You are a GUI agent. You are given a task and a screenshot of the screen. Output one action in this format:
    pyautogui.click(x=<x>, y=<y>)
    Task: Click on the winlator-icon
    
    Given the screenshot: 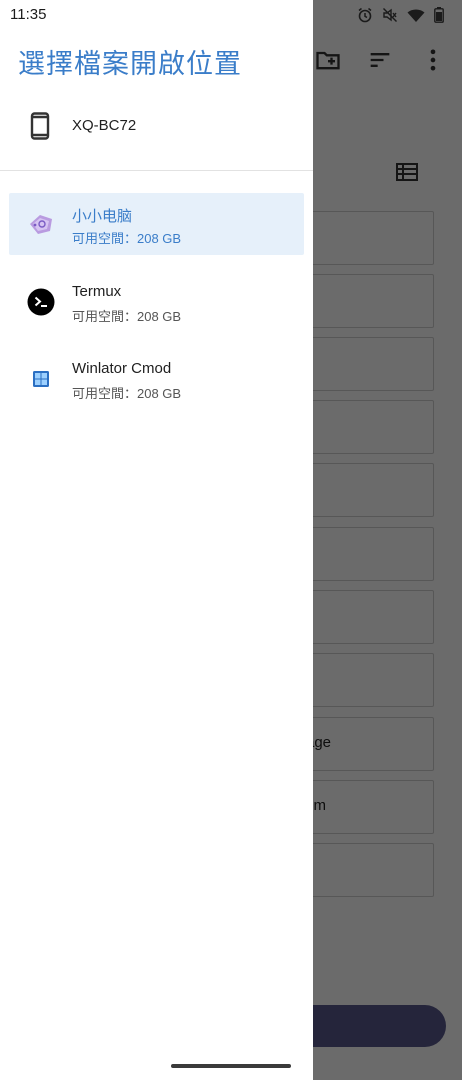 What is the action you would take?
    pyautogui.click(x=41, y=379)
    